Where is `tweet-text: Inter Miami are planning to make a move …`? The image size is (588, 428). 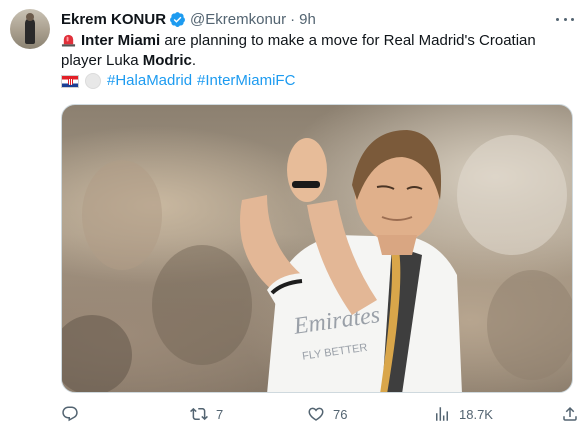 tweet-text: Inter Miami are planning to make a move … is located at coordinates (316, 61).